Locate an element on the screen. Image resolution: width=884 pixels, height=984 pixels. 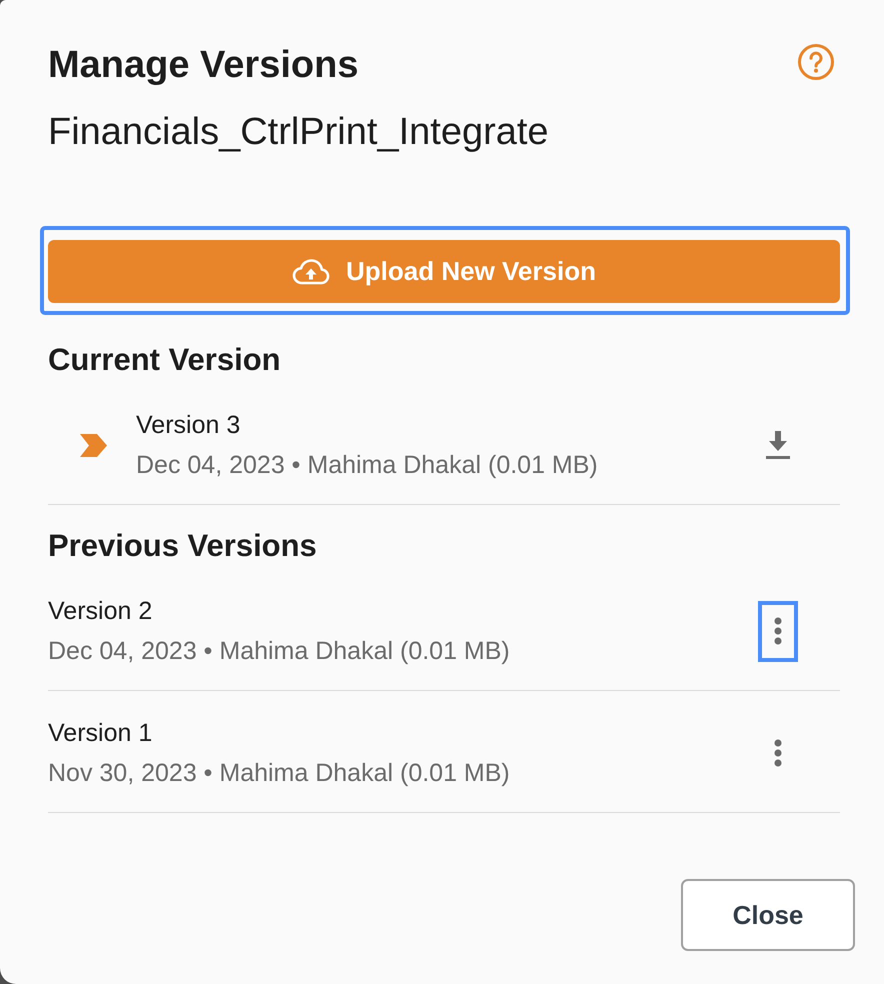
cloud-upload-icon is located at coordinates (311, 272).